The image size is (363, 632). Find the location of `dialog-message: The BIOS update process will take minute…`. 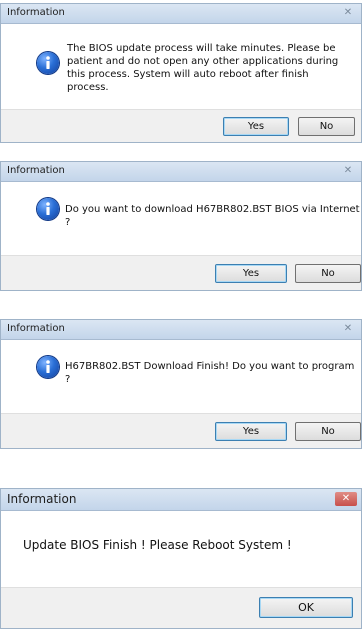

dialog-message: The BIOS update process will take minute… is located at coordinates (203, 68).